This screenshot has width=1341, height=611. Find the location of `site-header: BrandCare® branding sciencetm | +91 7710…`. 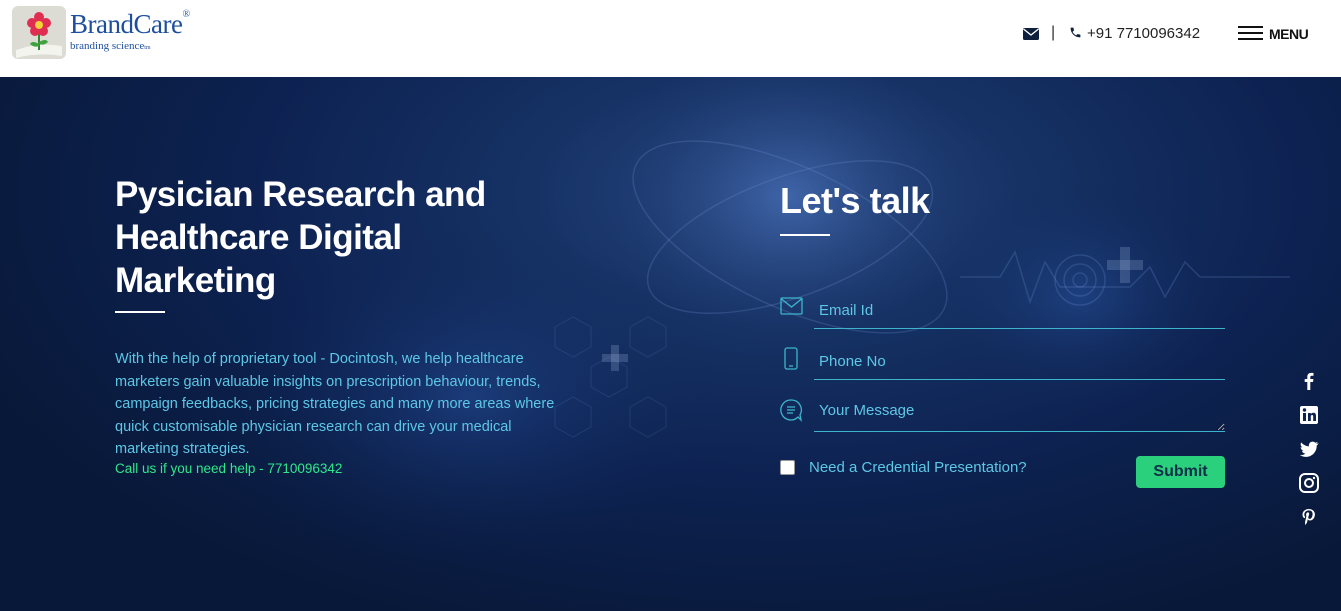

site-header: BrandCare® branding sciencetm | +91 7710… is located at coordinates (670, 38).